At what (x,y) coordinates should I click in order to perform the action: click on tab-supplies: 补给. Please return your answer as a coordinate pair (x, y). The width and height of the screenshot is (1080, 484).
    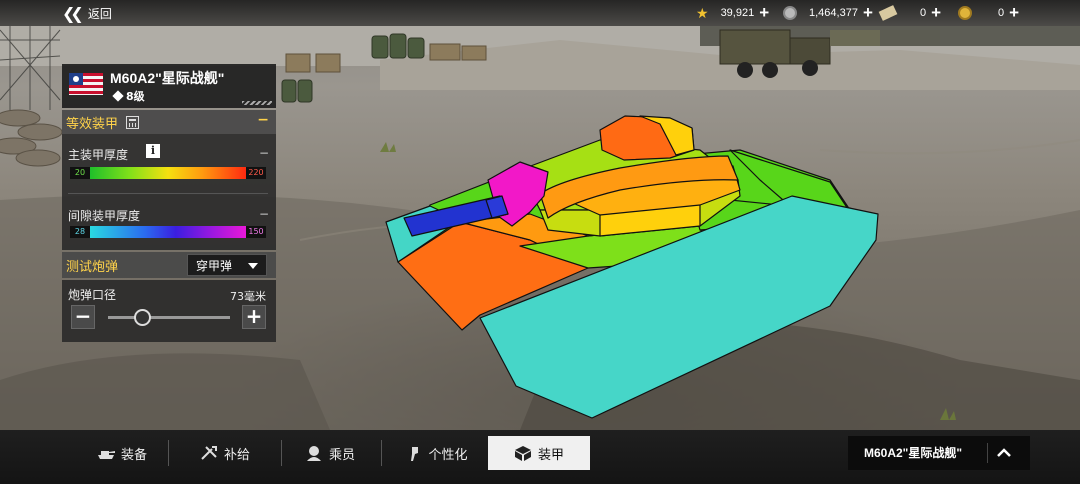
    Looking at the image, I should click on (225, 453).